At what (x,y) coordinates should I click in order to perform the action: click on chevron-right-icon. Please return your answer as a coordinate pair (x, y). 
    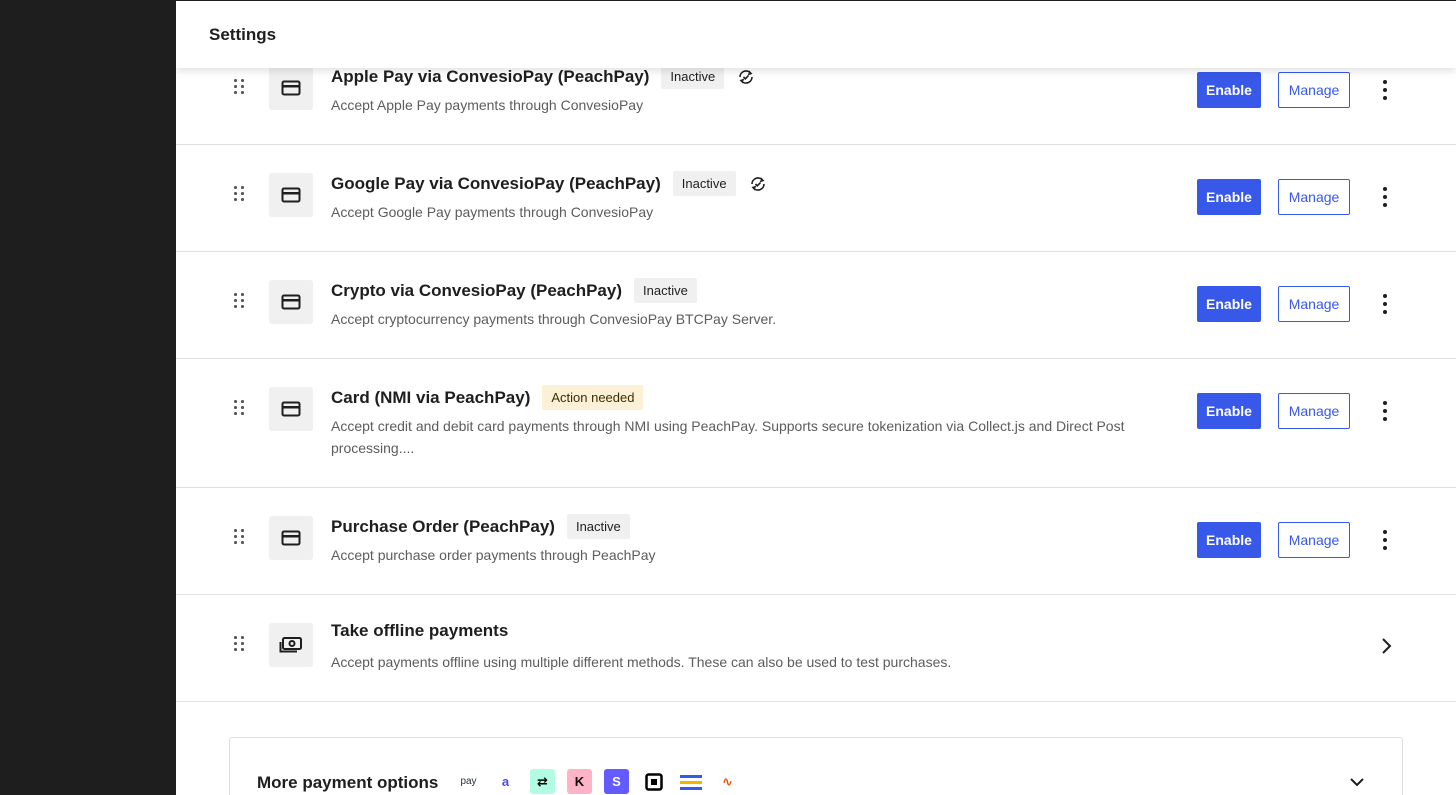
    Looking at the image, I should click on (1386, 646).